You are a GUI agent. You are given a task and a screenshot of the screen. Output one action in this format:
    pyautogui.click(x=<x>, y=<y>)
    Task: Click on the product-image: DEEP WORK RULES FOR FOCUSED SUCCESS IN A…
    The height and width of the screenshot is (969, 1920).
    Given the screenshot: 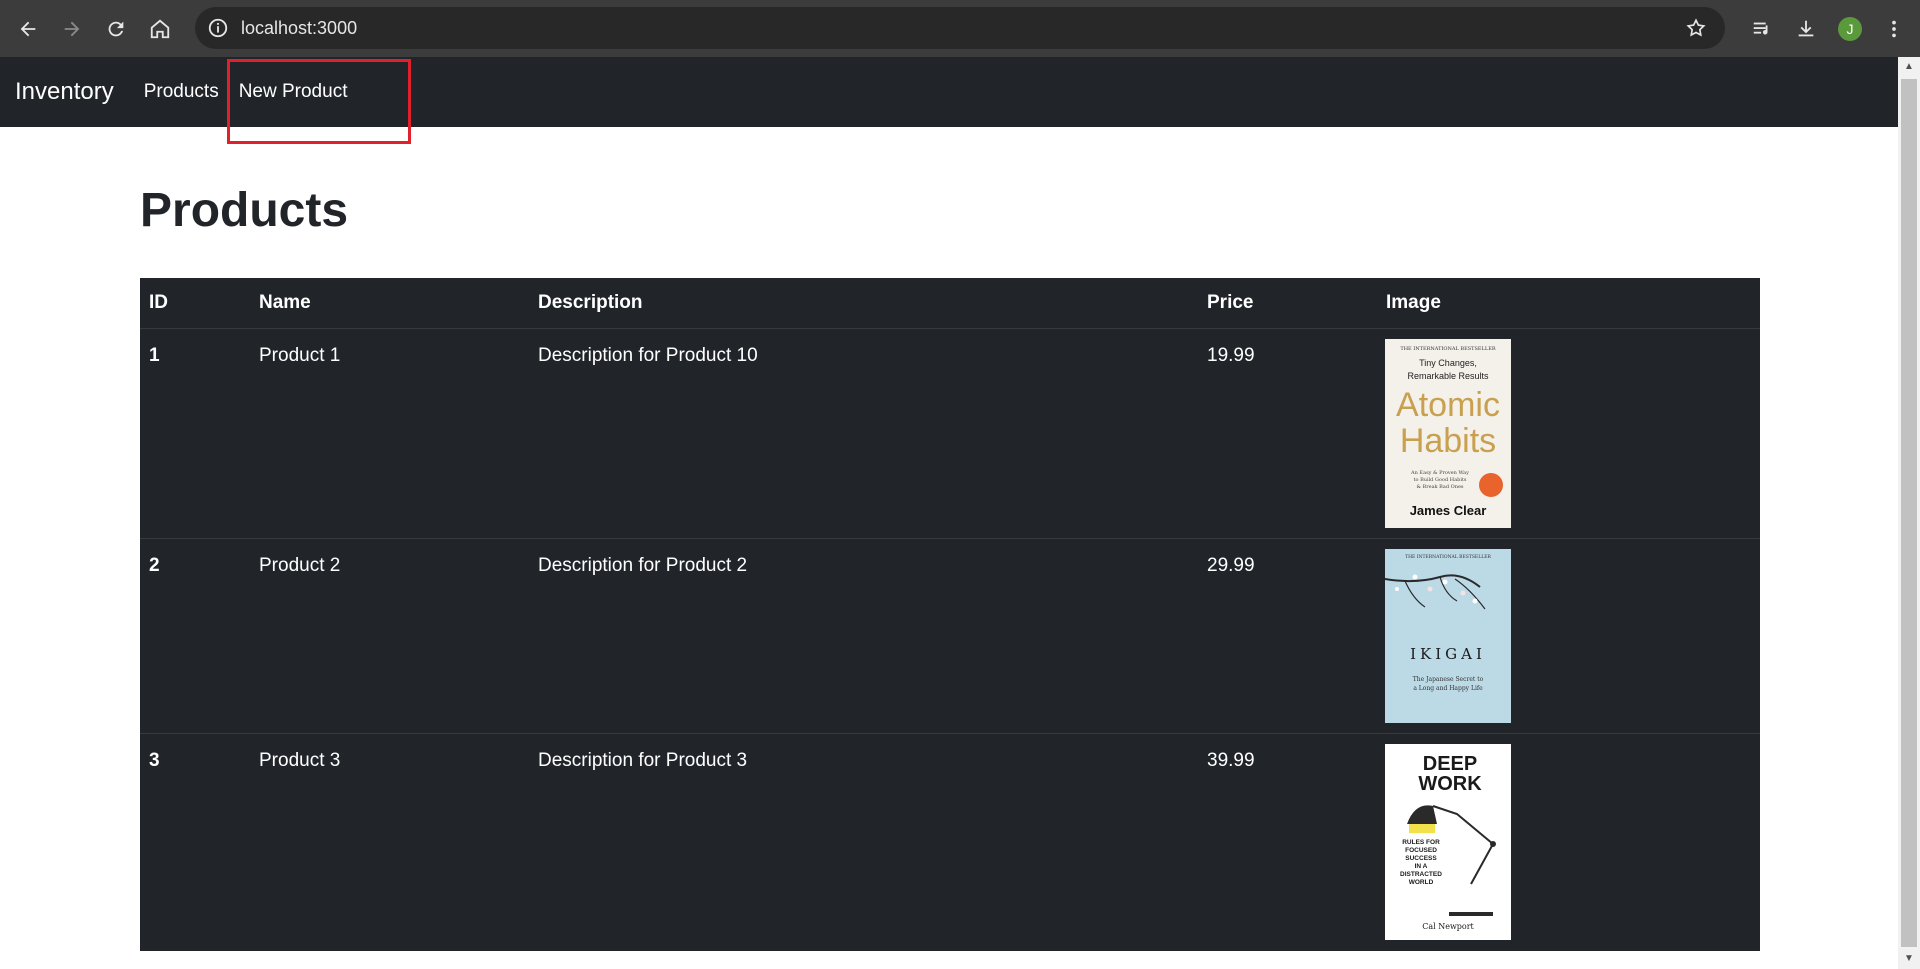 What is the action you would take?
    pyautogui.click(x=1448, y=842)
    